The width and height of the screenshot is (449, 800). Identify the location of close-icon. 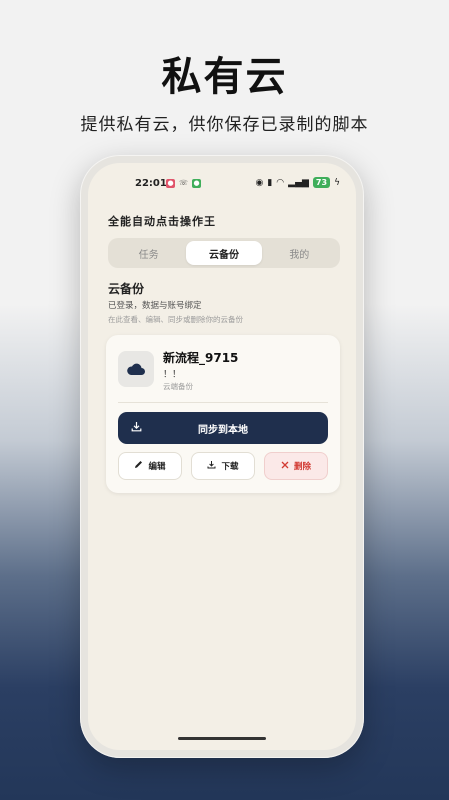
(285, 466).